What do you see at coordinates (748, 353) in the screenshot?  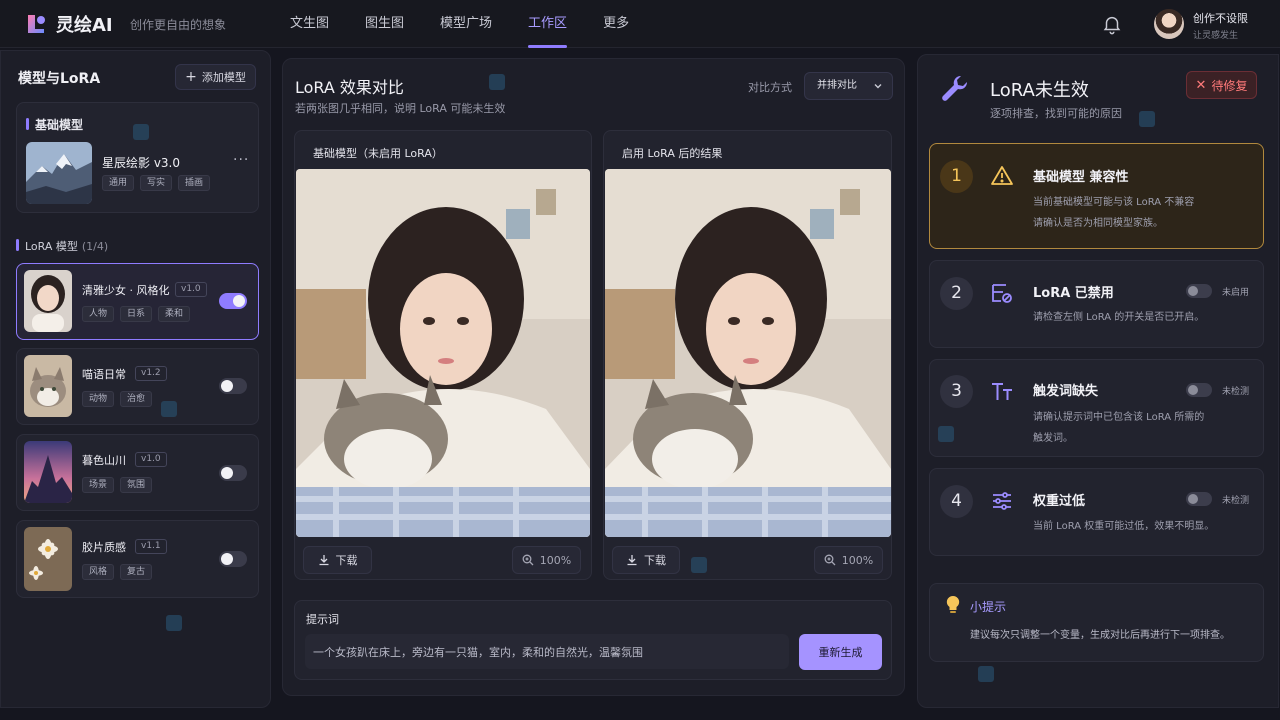 I see `lora-result-image` at bounding box center [748, 353].